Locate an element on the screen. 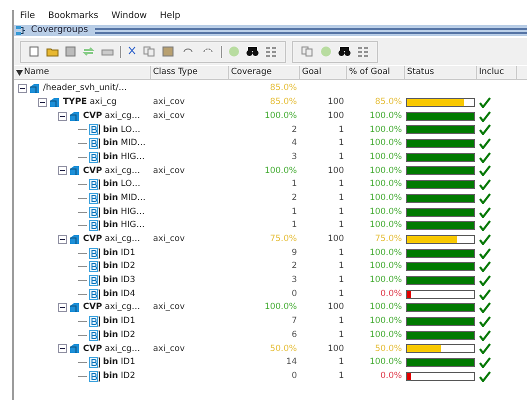 The width and height of the screenshot is (527, 400). sort-arrow-icon is located at coordinates (19, 73).